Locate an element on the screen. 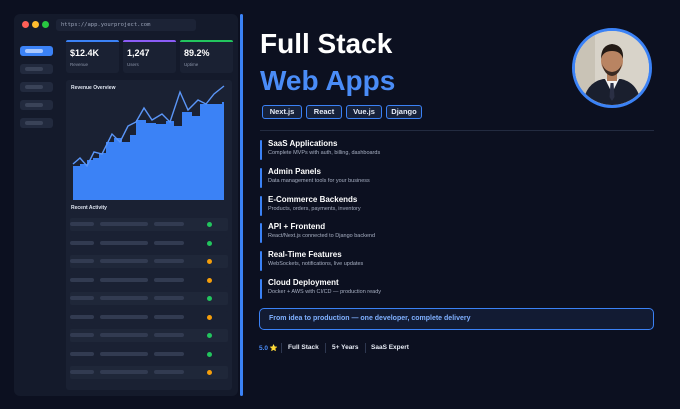 The width and height of the screenshot is (680, 409). feature-title: E-Commerce Backends is located at coordinates (313, 199).